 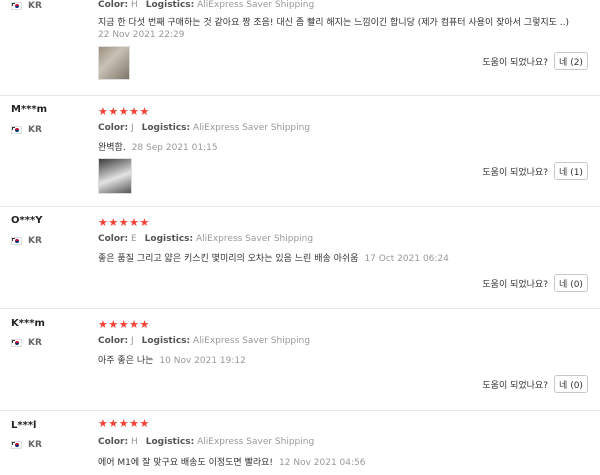 I want to click on helpful-yes-button: 네 (2), so click(x=571, y=61).